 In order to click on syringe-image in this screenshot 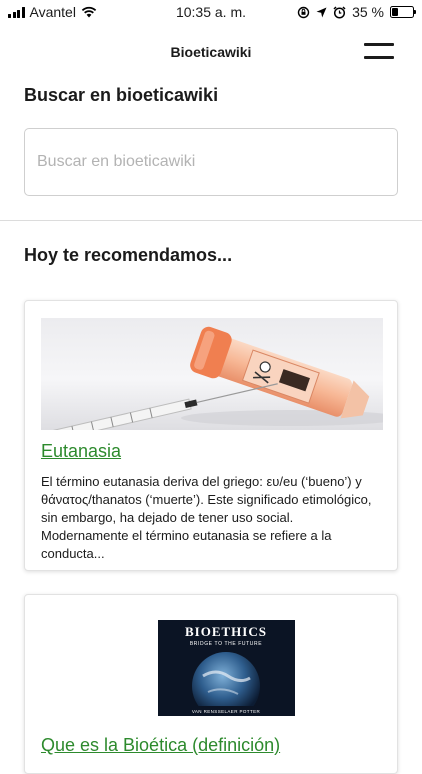, I will do `click(212, 374)`.